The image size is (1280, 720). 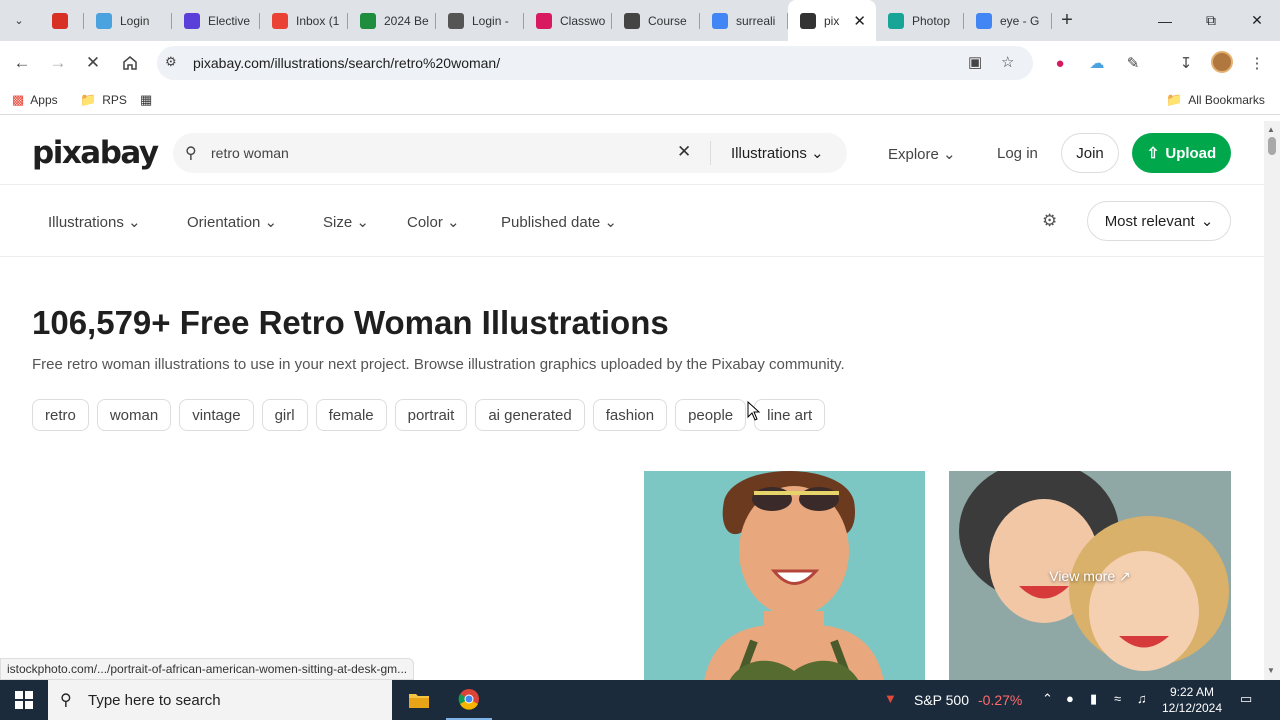 I want to click on forward-button: →, so click(x=58, y=63).